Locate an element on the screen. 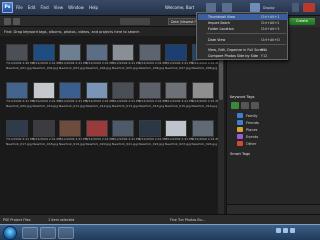 Image resolution: width=320 pixels, height=240 pixels. menu-file: File is located at coordinates (19, 7).